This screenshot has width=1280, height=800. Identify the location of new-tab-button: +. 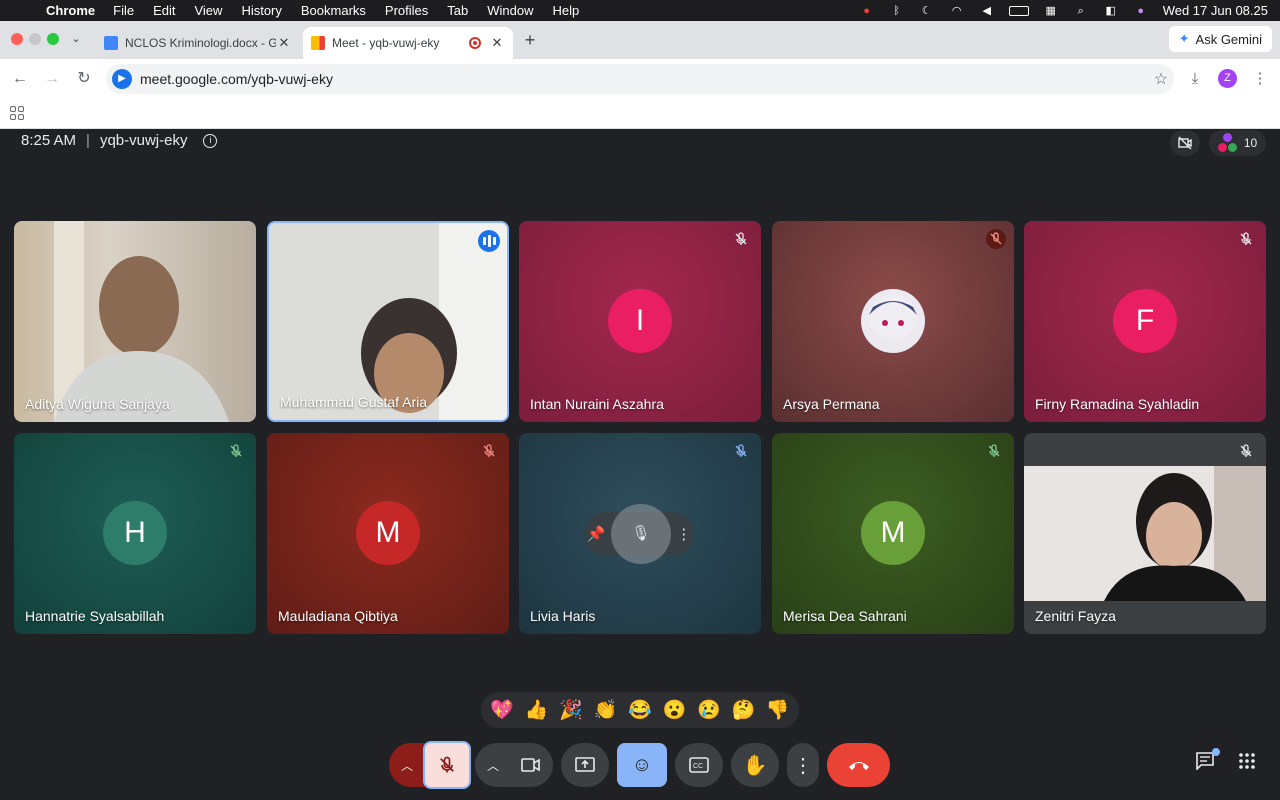
(530, 40).